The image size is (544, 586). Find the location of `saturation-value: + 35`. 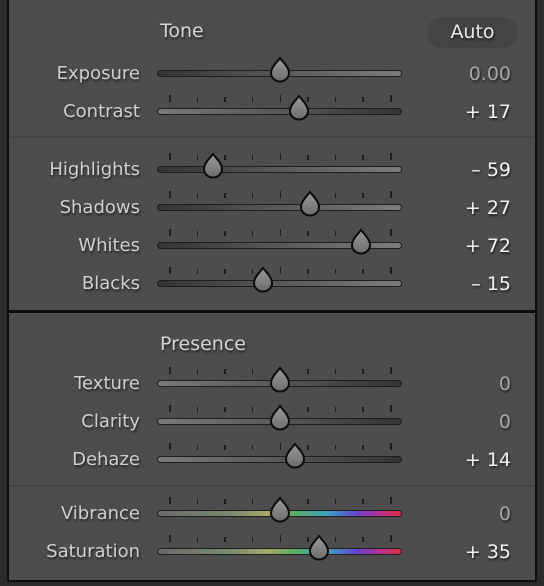

saturation-value: + 35 is located at coordinates (488, 552).